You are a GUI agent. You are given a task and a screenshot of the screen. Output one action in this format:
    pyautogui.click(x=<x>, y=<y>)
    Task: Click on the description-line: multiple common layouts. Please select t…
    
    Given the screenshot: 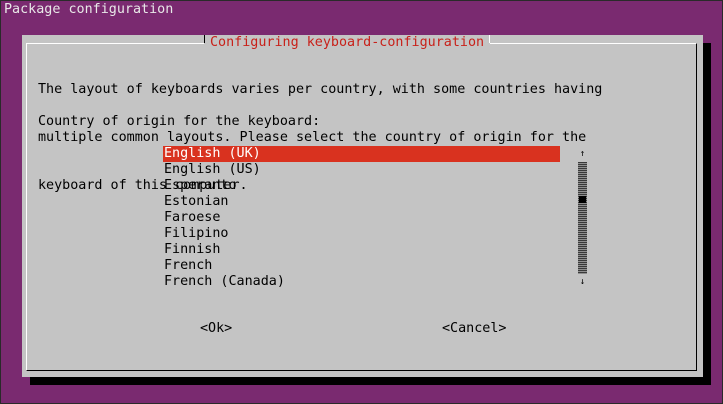 What is the action you would take?
    pyautogui.click(x=312, y=137)
    